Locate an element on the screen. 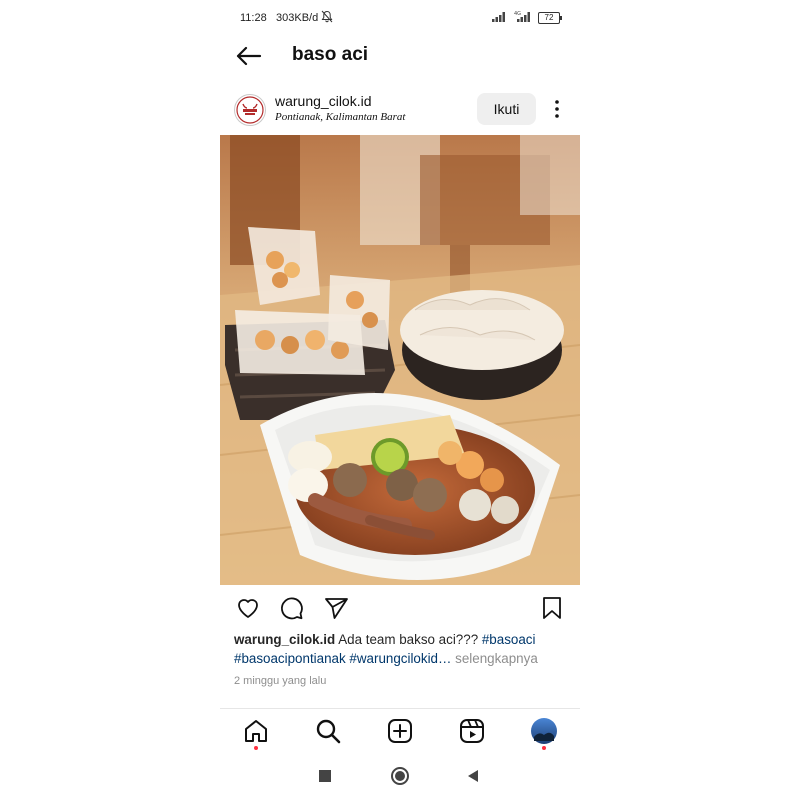  home-circle-icon is located at coordinates (400, 778).